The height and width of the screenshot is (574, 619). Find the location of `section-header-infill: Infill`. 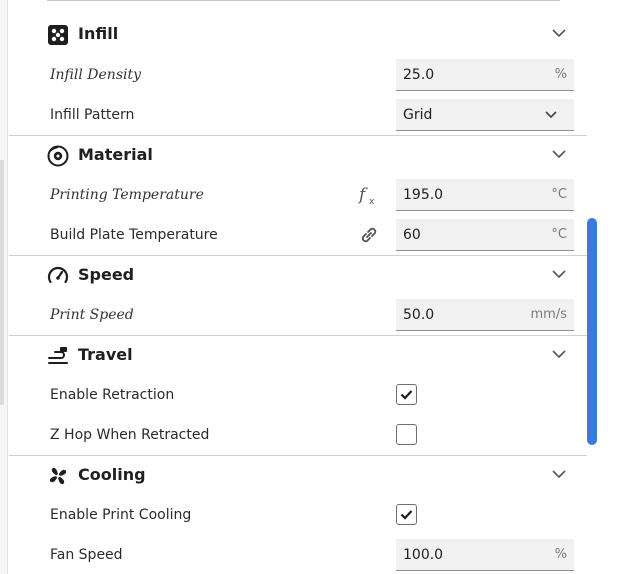

section-header-infill: Infill is located at coordinates (298, 34).